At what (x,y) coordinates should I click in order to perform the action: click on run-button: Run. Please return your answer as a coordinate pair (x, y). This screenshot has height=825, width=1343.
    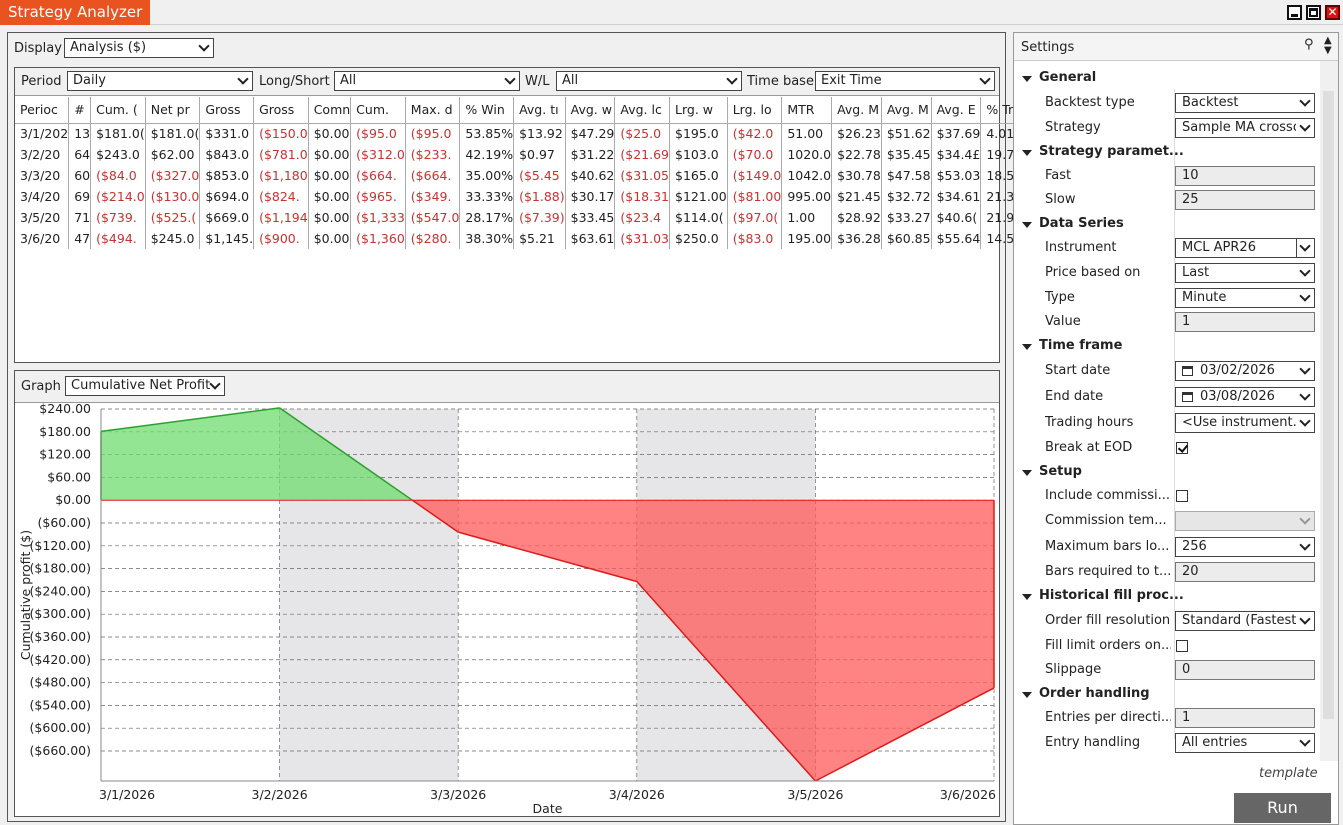
    Looking at the image, I should click on (1282, 808).